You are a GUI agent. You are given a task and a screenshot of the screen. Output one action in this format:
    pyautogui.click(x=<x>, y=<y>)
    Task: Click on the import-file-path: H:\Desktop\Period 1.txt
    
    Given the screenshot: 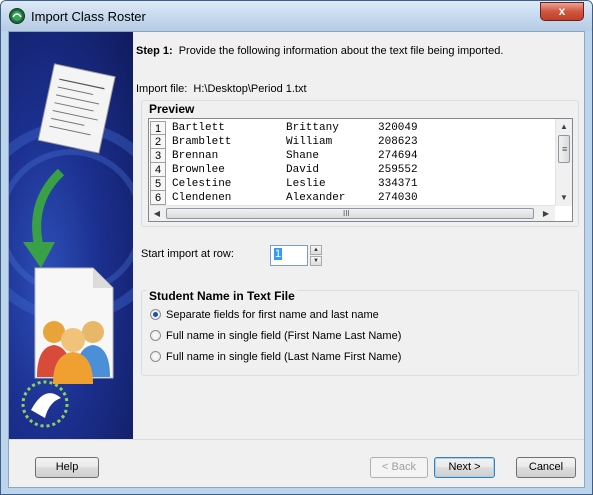 What is the action you would take?
    pyautogui.click(x=250, y=89)
    